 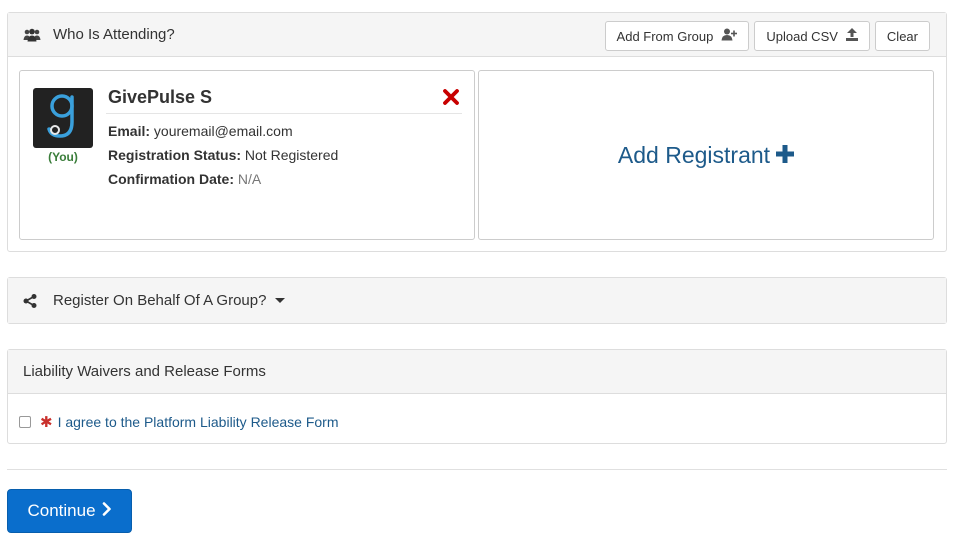 What do you see at coordinates (25, 422) in the screenshot?
I see `agree-checkbox` at bounding box center [25, 422].